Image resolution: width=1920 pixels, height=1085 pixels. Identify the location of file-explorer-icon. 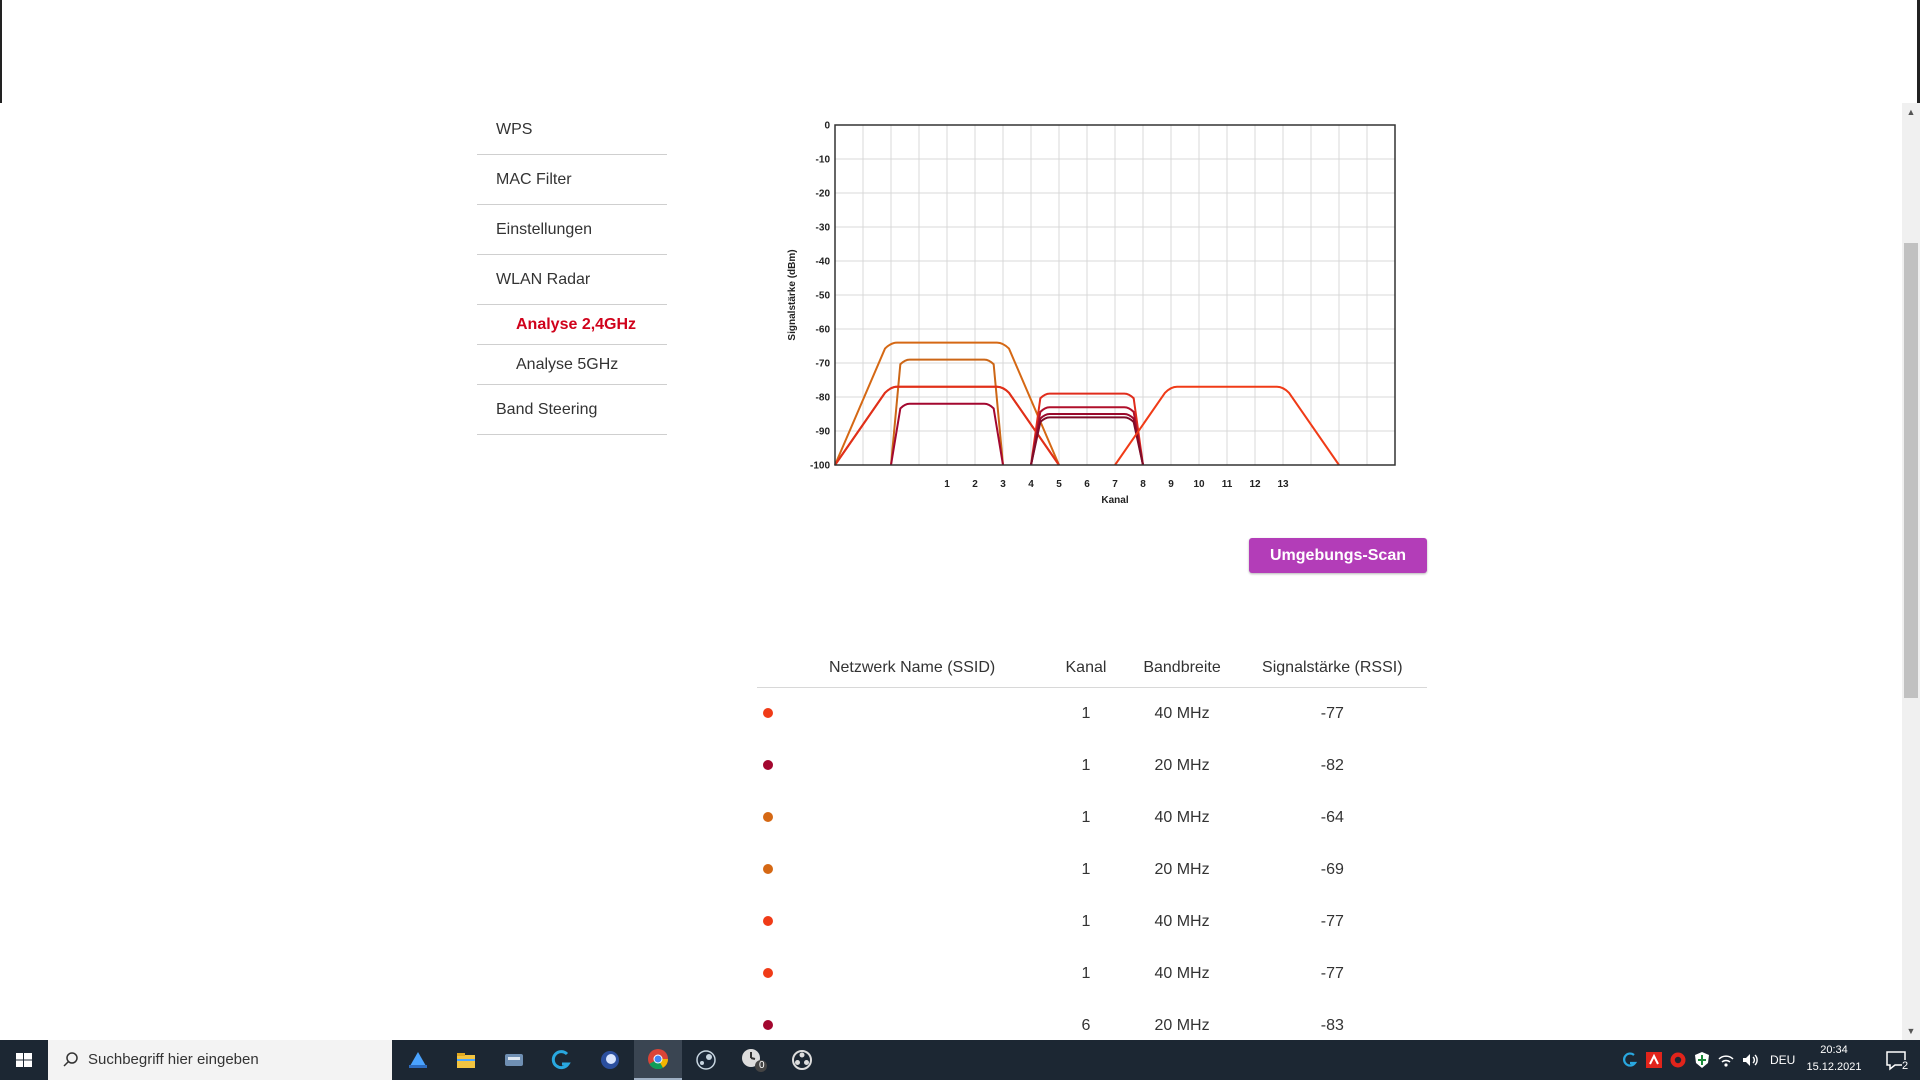
(466, 1060).